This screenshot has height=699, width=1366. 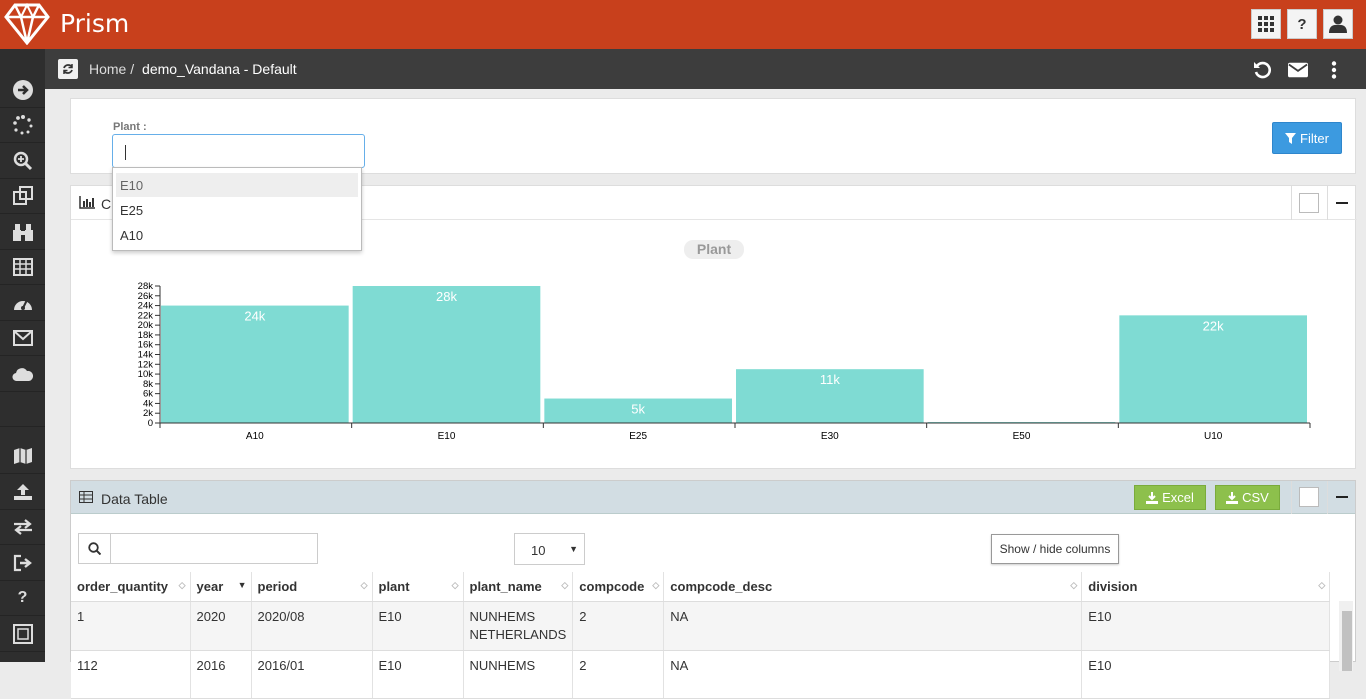 I want to click on frame-icon, so click(x=22, y=634).